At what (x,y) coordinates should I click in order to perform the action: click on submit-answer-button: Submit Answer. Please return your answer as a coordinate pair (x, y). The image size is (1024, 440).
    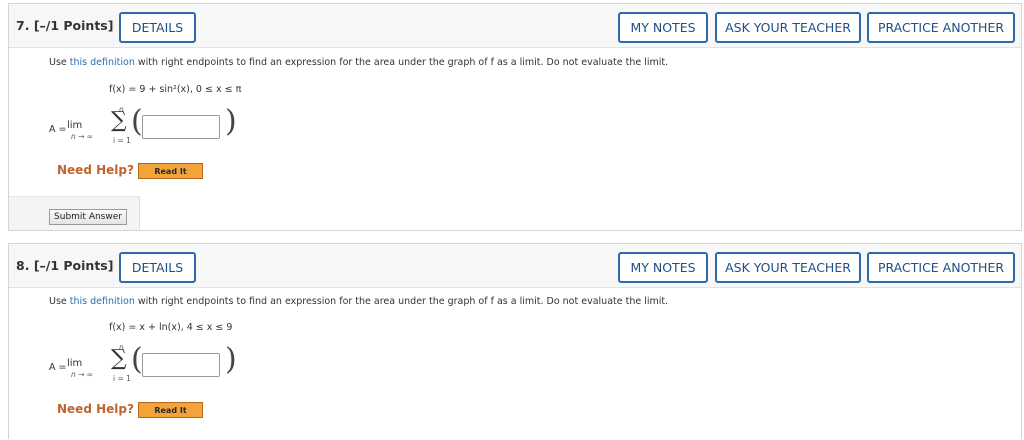
    Looking at the image, I should click on (88, 217).